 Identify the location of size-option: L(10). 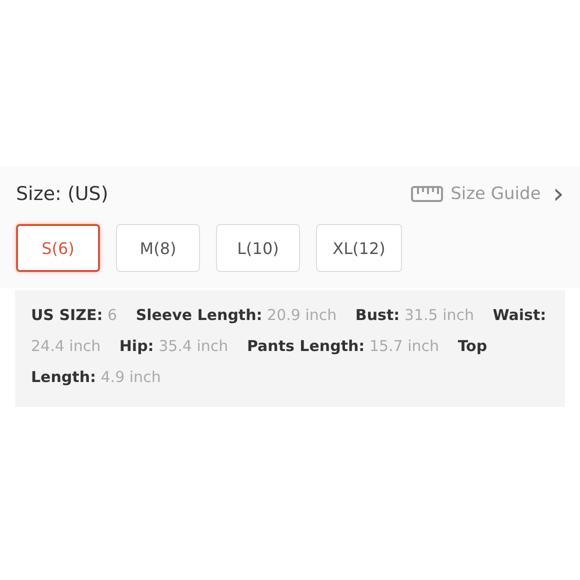
(258, 248).